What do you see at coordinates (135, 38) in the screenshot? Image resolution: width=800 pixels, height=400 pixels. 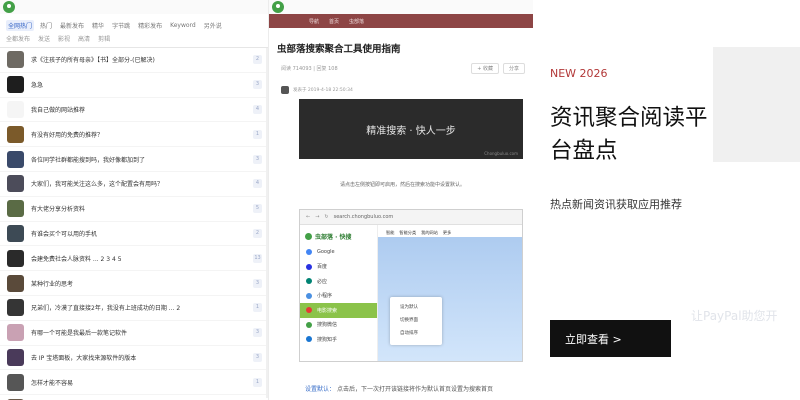 I see `forum-filter-row: 全都发布 发送 影视 高清 剪辑` at bounding box center [135, 38].